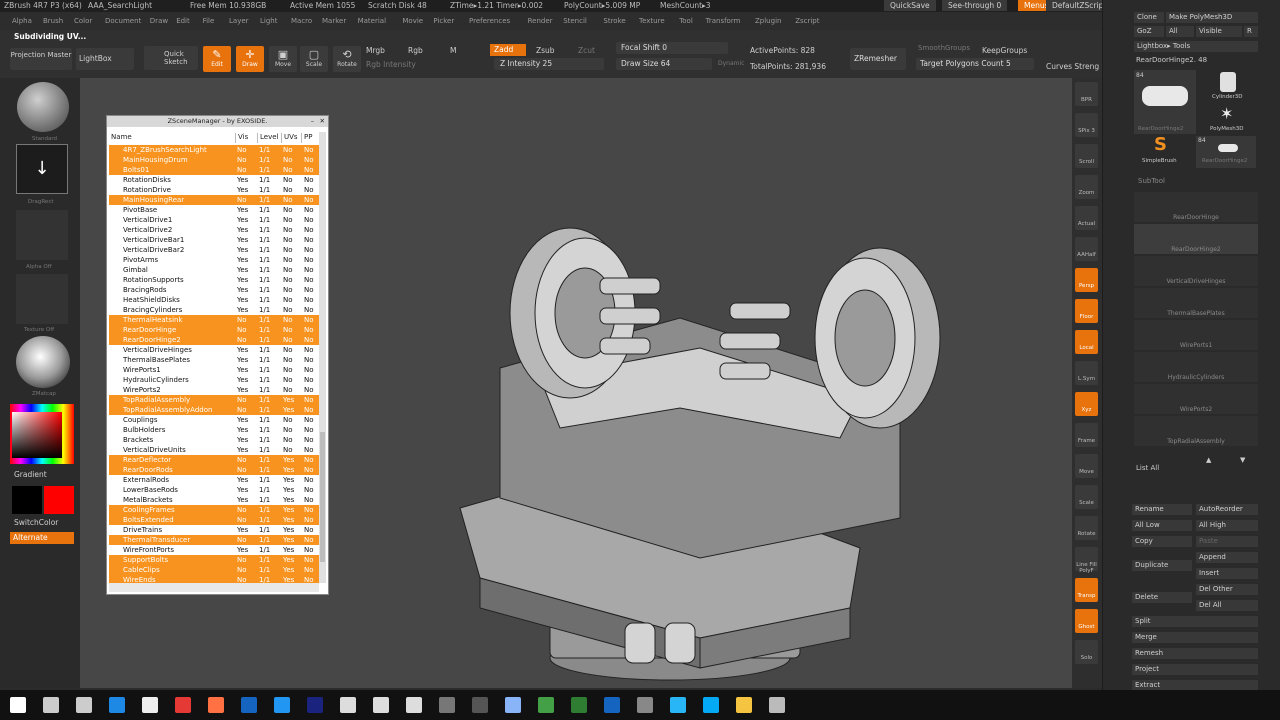 The width and height of the screenshot is (1280, 720). Describe the element at coordinates (546, 705) in the screenshot. I see `greenshot-icon` at that location.